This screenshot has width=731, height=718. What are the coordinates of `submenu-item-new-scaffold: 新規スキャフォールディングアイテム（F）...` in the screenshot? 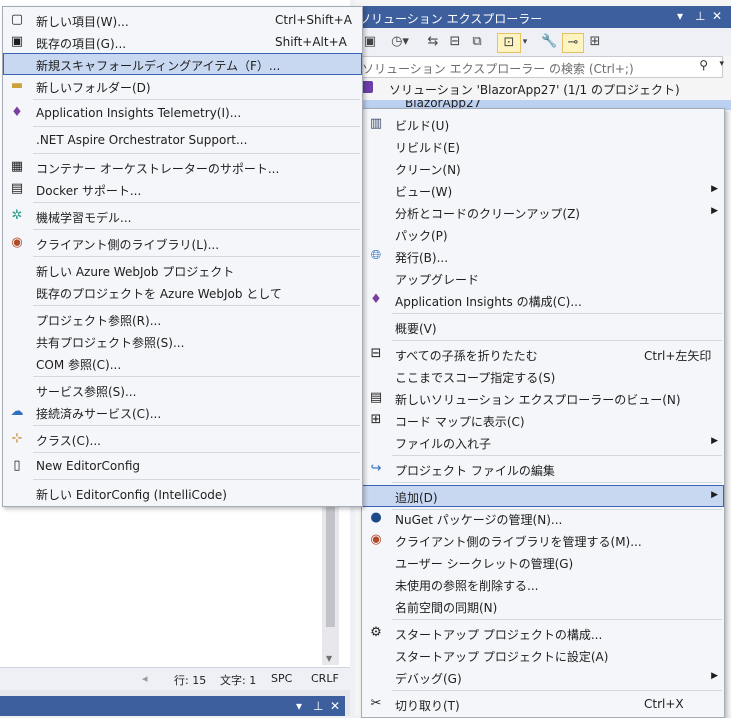 It's located at (182, 64).